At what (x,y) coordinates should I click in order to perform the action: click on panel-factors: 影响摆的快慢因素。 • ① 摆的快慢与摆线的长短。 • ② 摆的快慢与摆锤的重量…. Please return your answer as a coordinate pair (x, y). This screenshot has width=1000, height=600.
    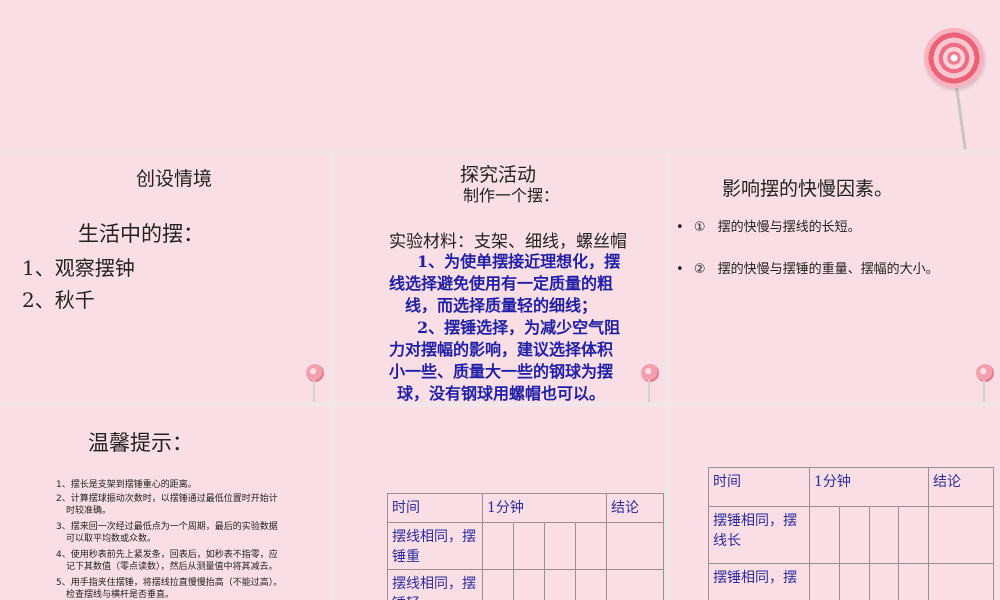
    Looking at the image, I should click on (835, 278).